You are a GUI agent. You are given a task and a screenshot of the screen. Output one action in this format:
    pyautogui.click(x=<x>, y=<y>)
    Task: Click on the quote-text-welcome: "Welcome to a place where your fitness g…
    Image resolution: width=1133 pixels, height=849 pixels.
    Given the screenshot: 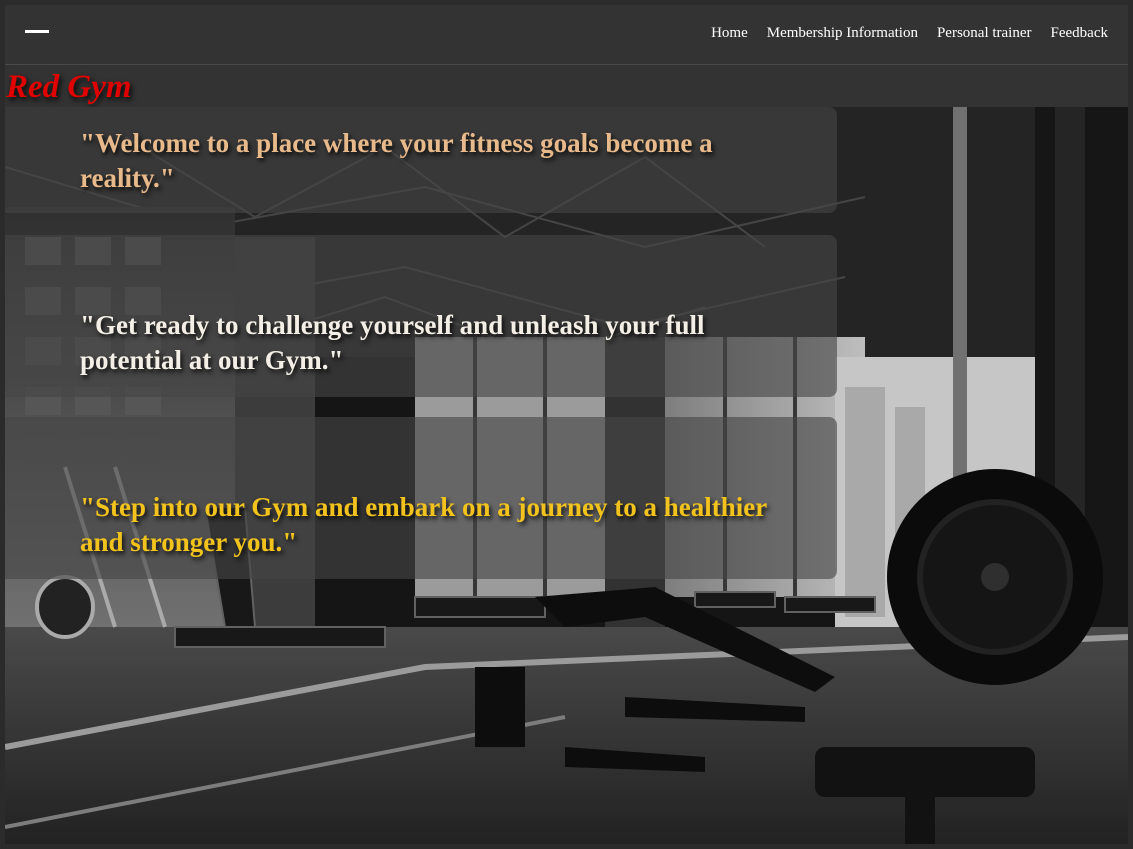 What is the action you would take?
    pyautogui.click(x=396, y=160)
    